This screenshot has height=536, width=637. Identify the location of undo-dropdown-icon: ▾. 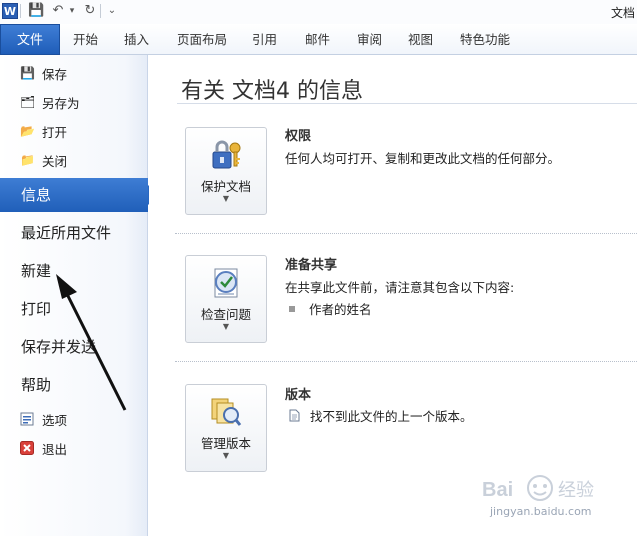
(72, 11).